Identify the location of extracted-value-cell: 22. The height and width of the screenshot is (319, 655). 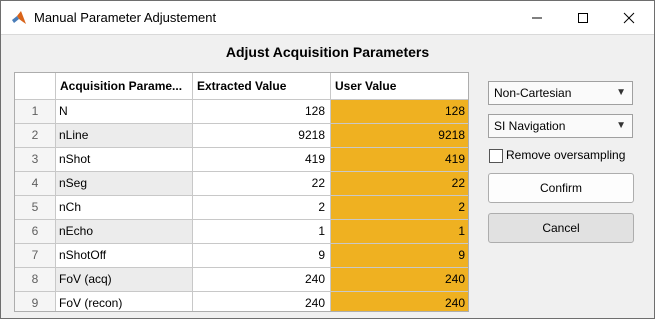
(262, 184).